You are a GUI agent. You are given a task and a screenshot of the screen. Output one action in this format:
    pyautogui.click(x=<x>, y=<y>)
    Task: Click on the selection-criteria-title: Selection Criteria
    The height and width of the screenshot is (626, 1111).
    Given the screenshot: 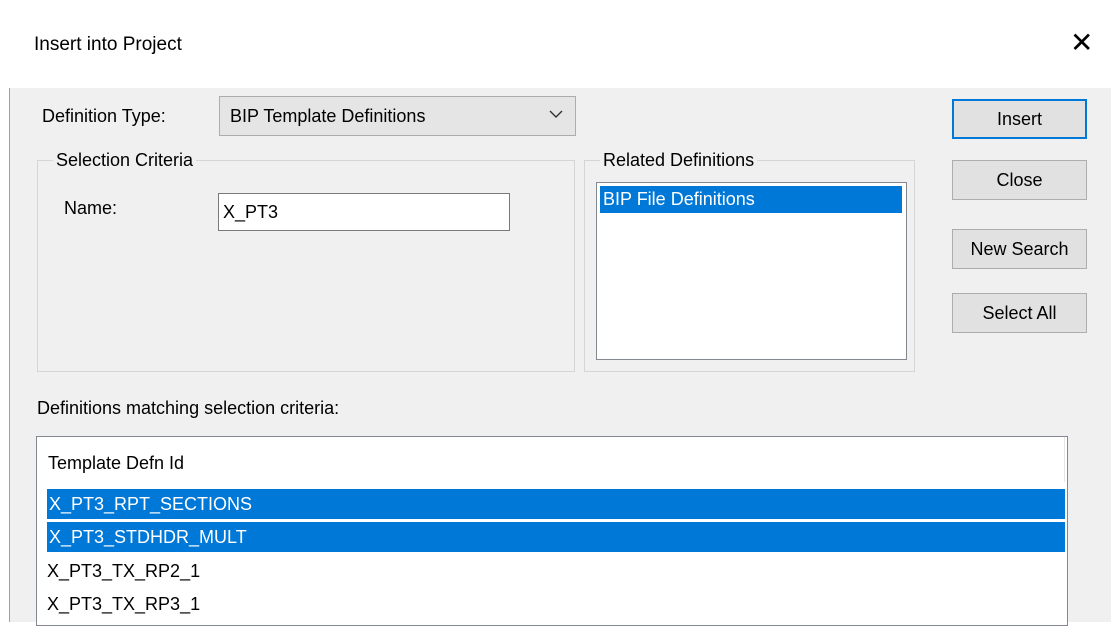 What is the action you would take?
    pyautogui.click(x=125, y=160)
    